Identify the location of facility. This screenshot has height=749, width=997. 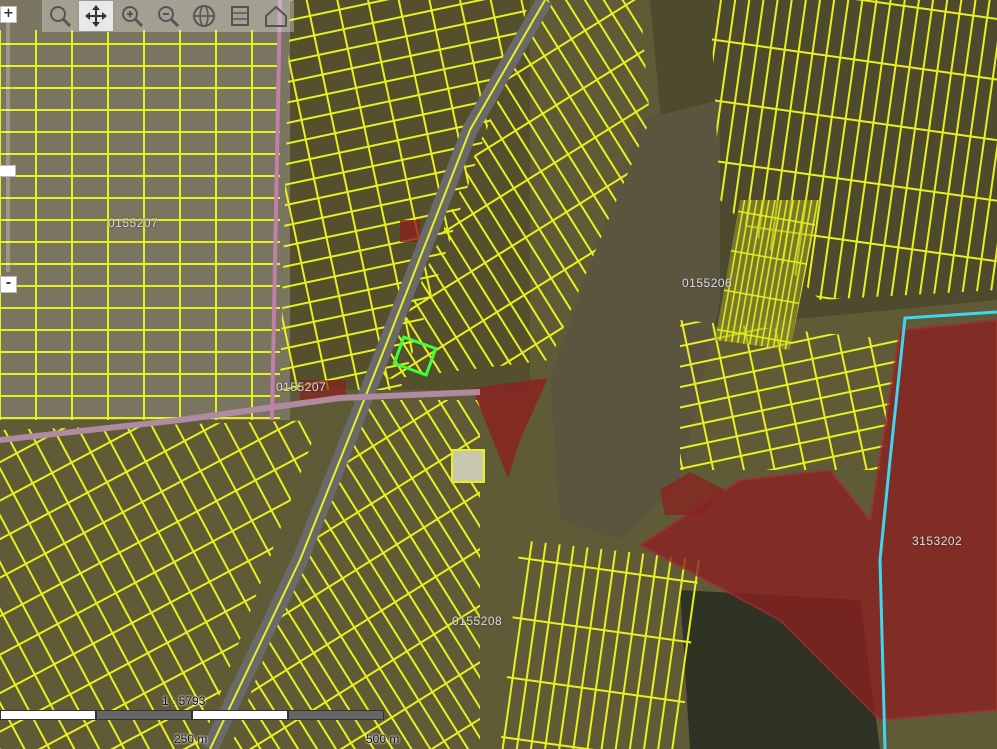
(468, 466).